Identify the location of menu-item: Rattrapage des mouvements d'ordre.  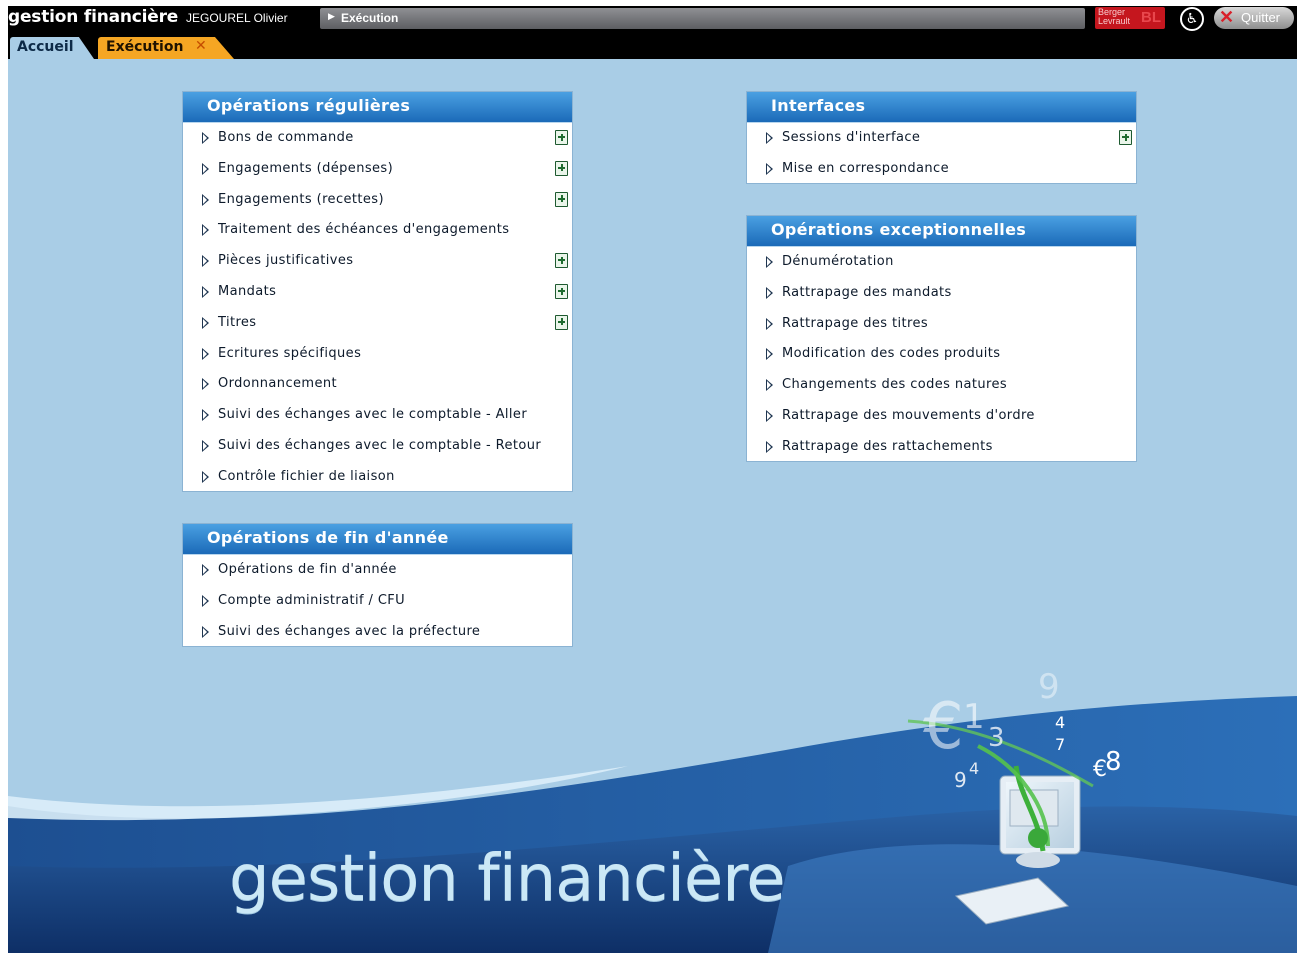
(941, 419).